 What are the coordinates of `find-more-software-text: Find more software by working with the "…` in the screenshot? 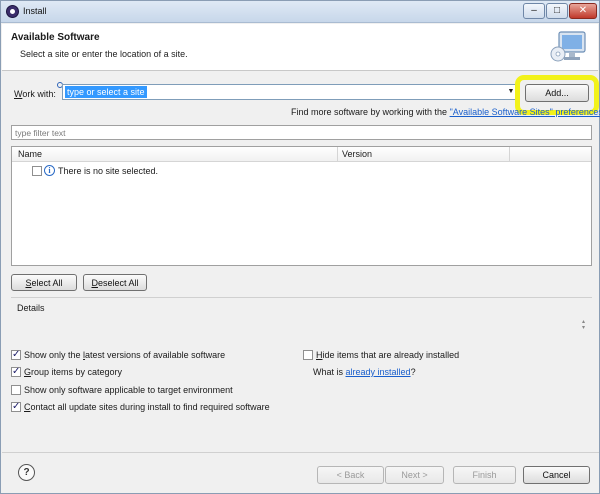 It's located at (445, 112).